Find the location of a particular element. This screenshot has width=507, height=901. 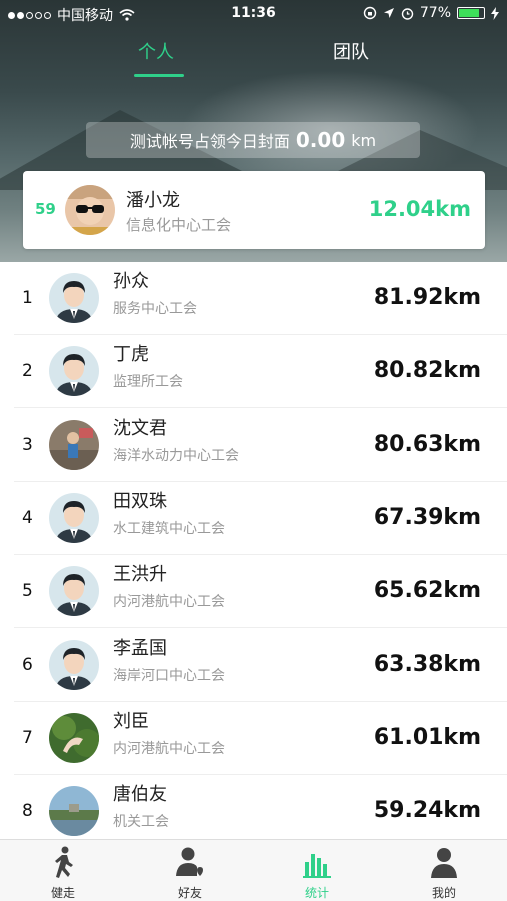

member-distance: 80.63km is located at coordinates (427, 444).